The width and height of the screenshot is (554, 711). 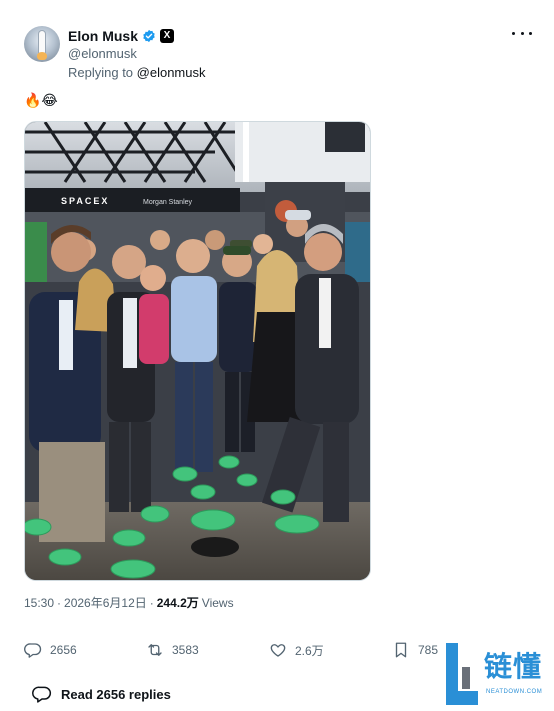 What do you see at coordinates (33, 650) in the screenshot?
I see `reply-icon` at bounding box center [33, 650].